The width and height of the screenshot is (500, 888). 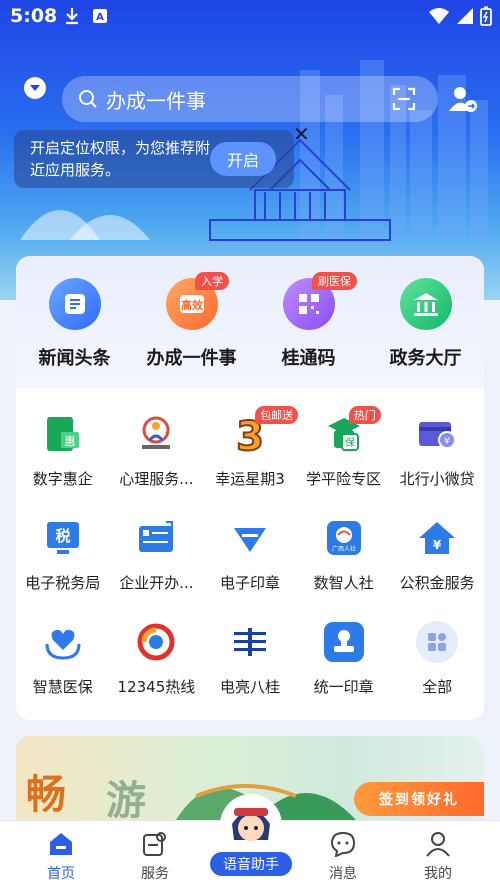 What do you see at coordinates (154, 844) in the screenshot?
I see `service-icon` at bounding box center [154, 844].